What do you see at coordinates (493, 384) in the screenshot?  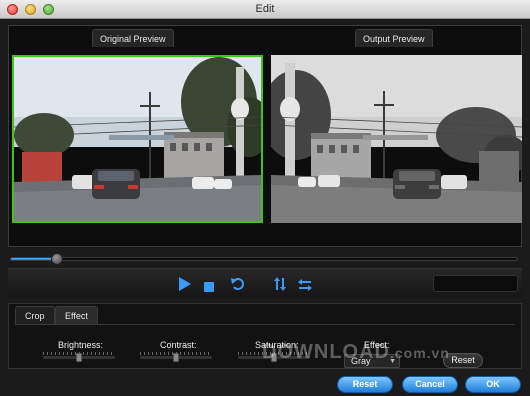 I see `ok-button: OK` at bounding box center [493, 384].